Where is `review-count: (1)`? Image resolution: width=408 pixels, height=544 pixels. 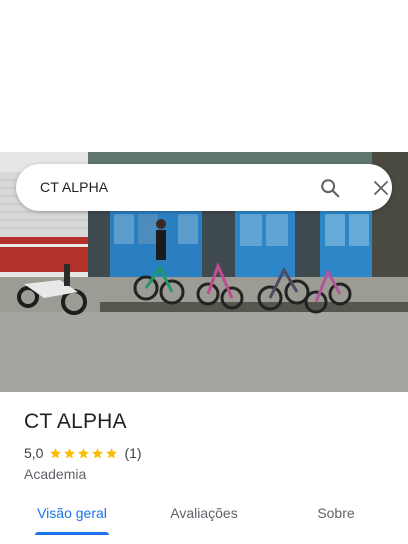
review-count: (1) is located at coordinates (132, 453).